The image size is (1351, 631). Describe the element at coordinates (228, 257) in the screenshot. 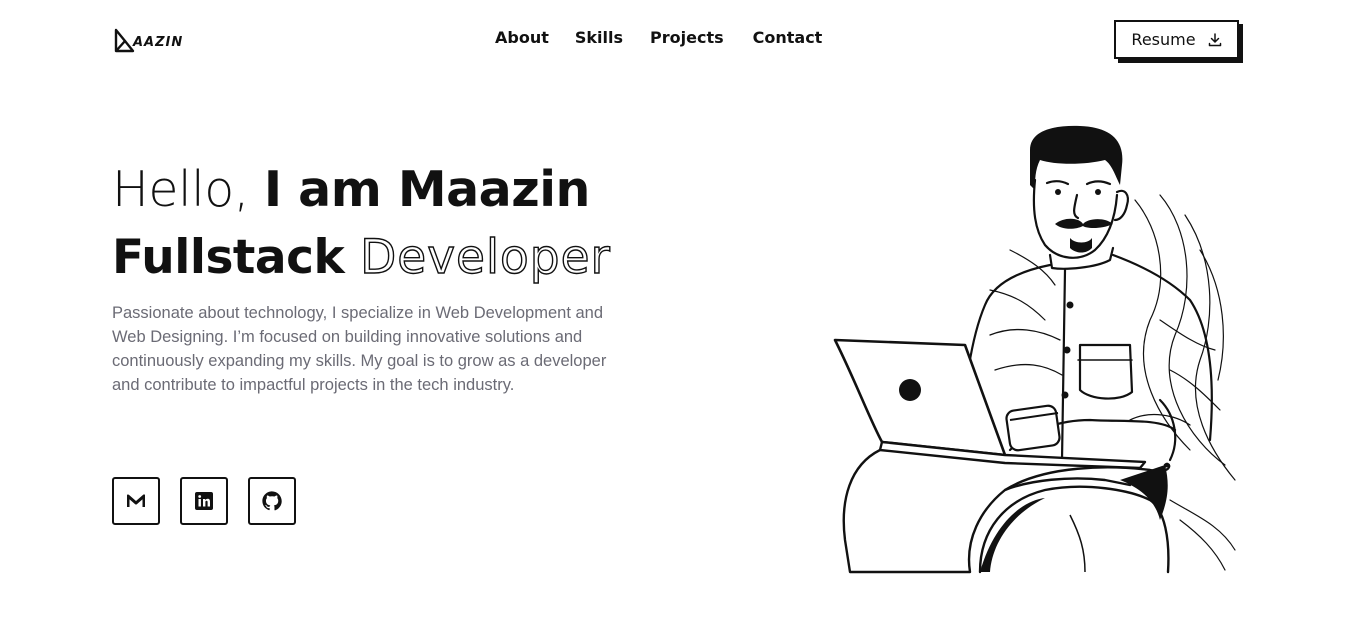

I see `hero-role-bold: Fullstack` at that location.